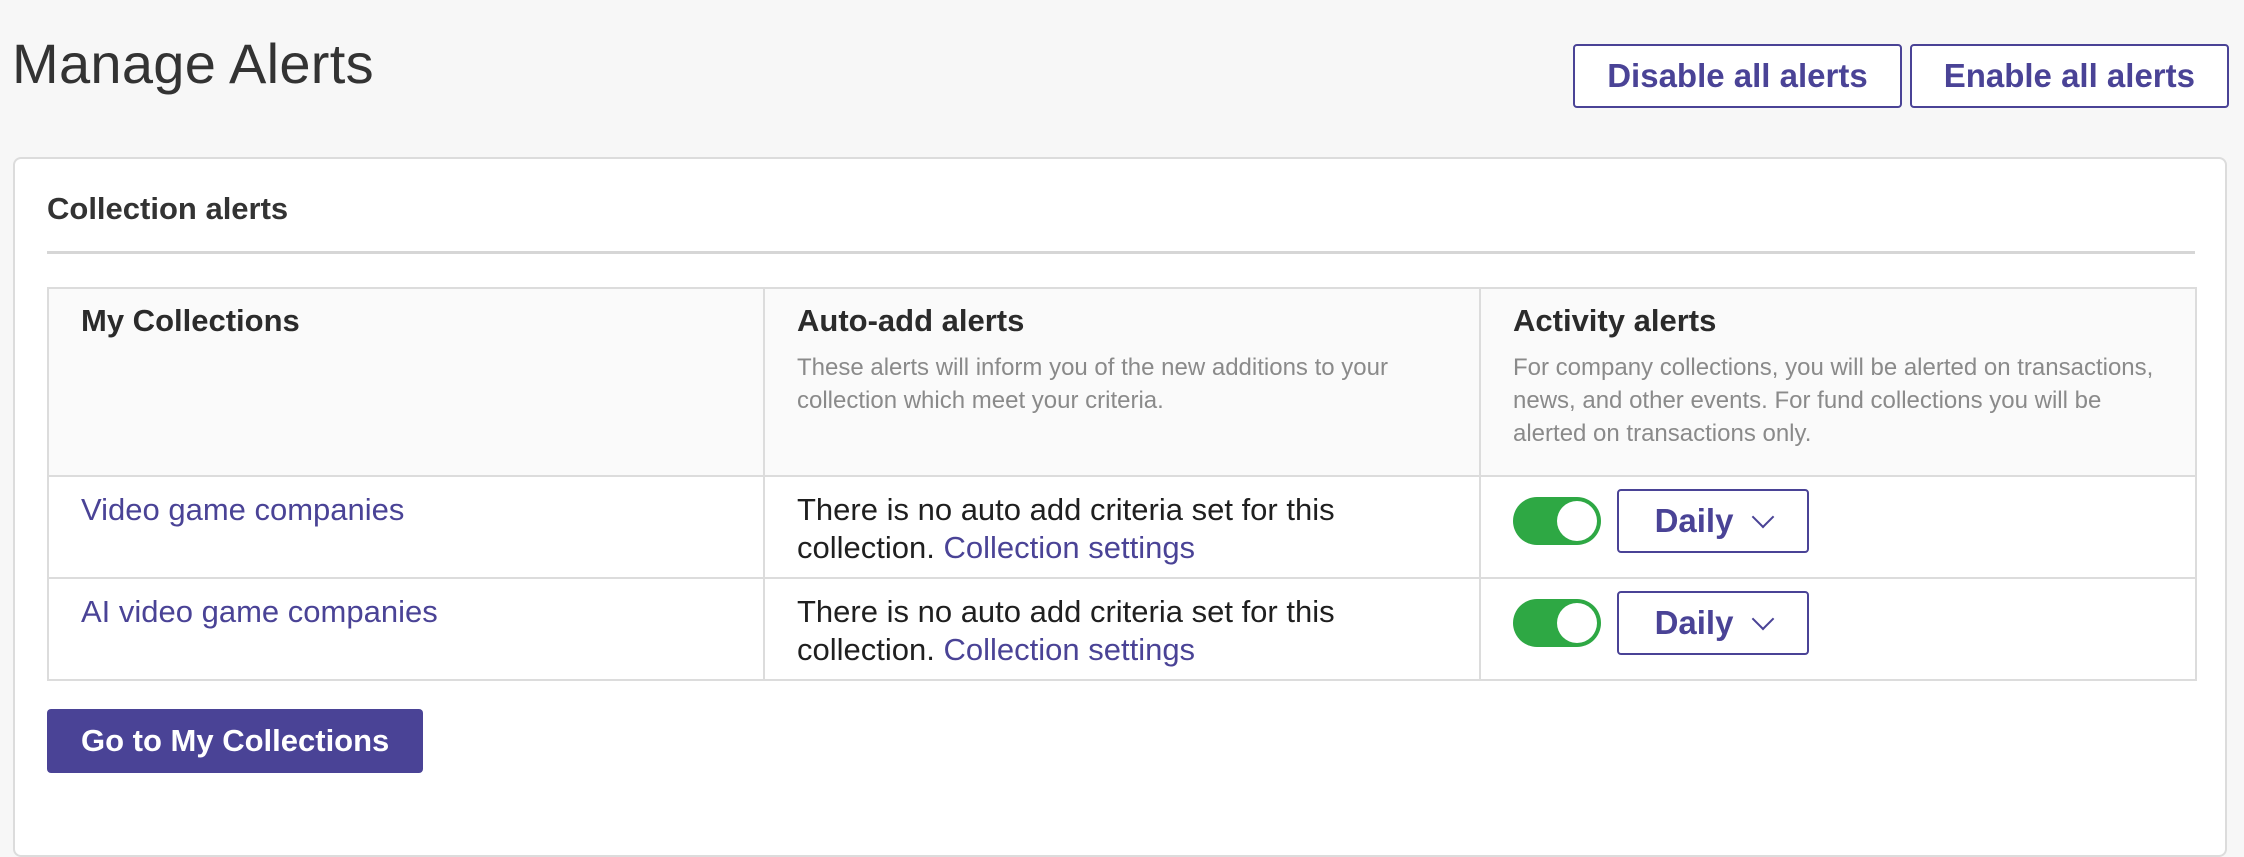 The width and height of the screenshot is (2244, 857). What do you see at coordinates (1121, 252) in the screenshot?
I see `panel-divider` at bounding box center [1121, 252].